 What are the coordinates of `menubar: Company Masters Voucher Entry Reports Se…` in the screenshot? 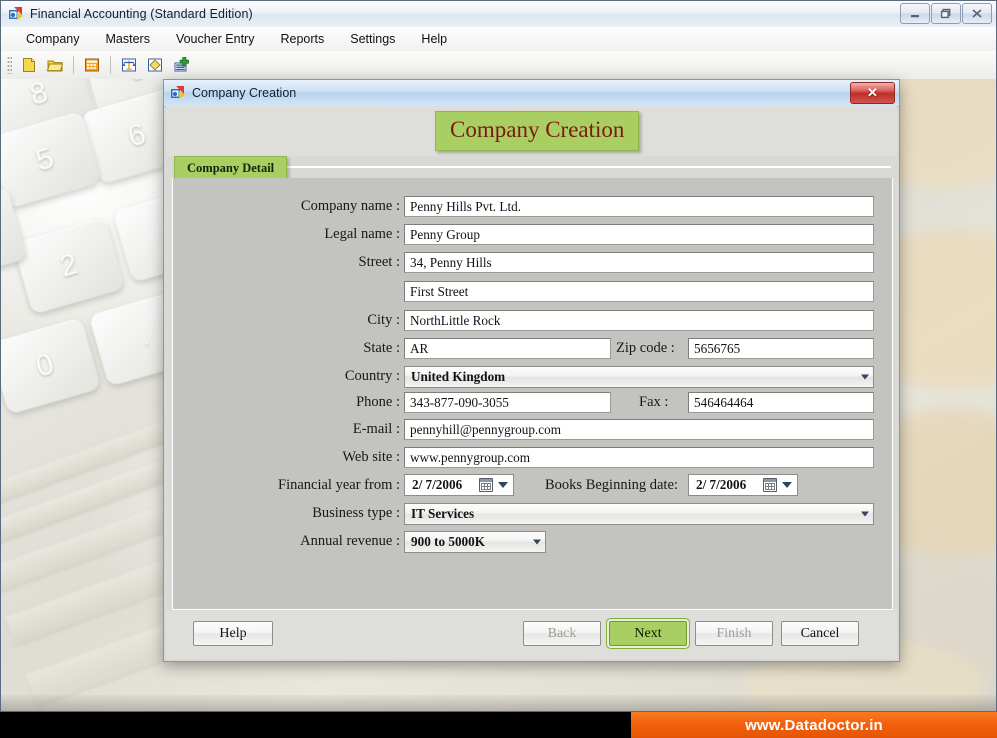 It's located at (498, 39).